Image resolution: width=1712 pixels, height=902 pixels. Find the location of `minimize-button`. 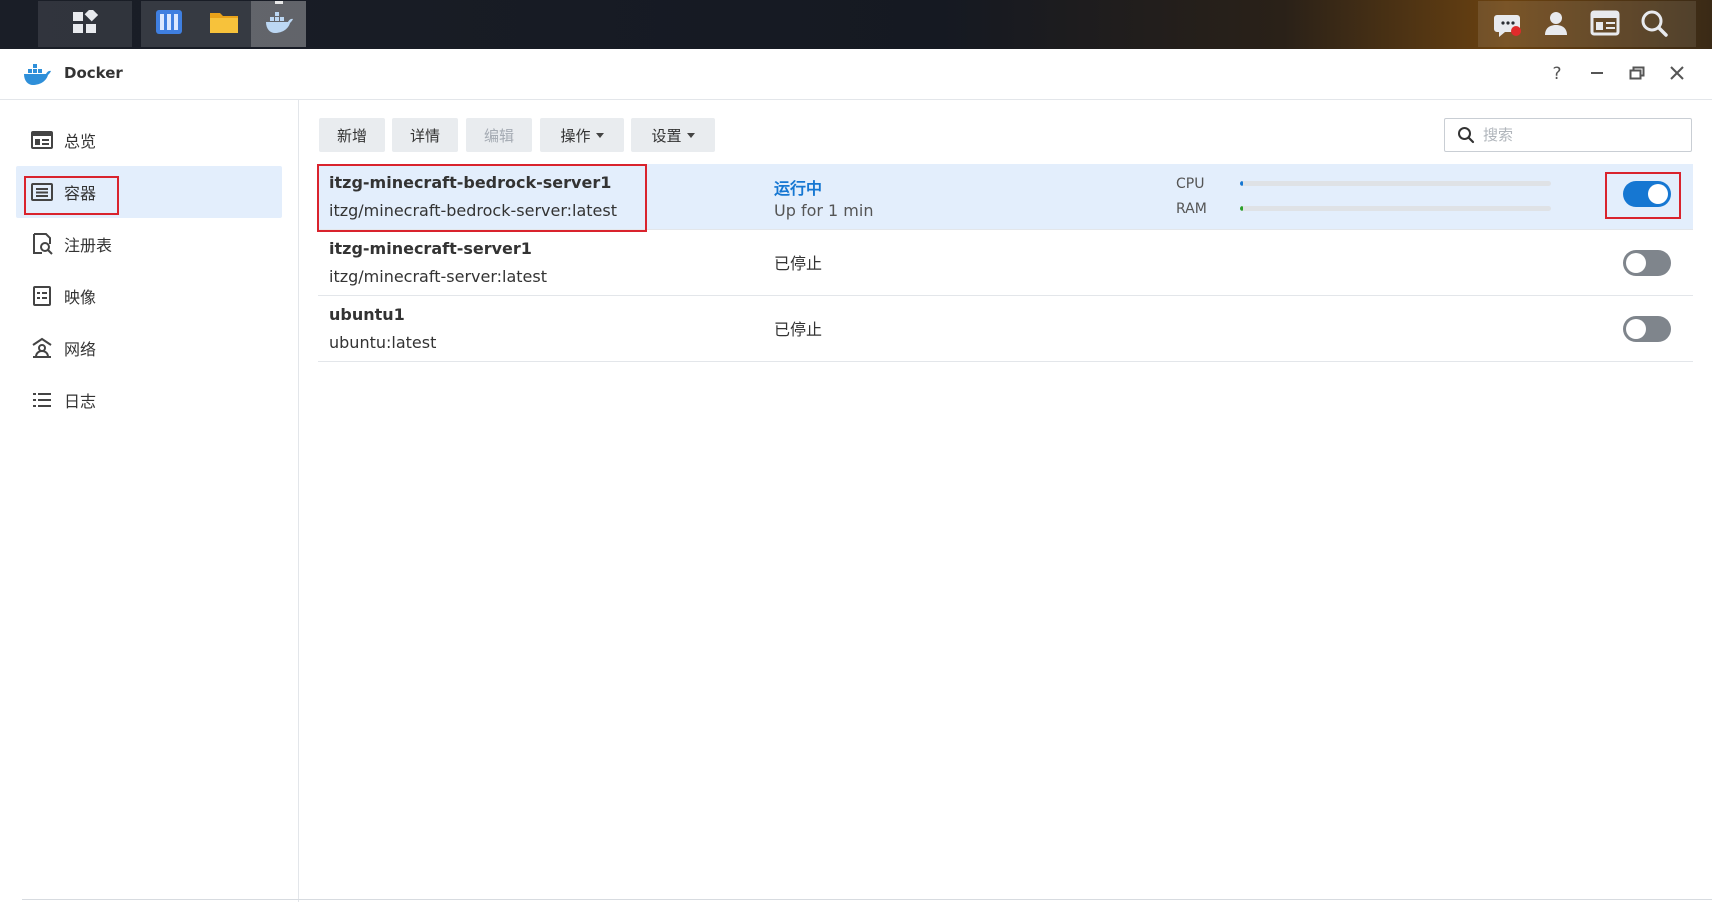

minimize-button is located at coordinates (1597, 74).